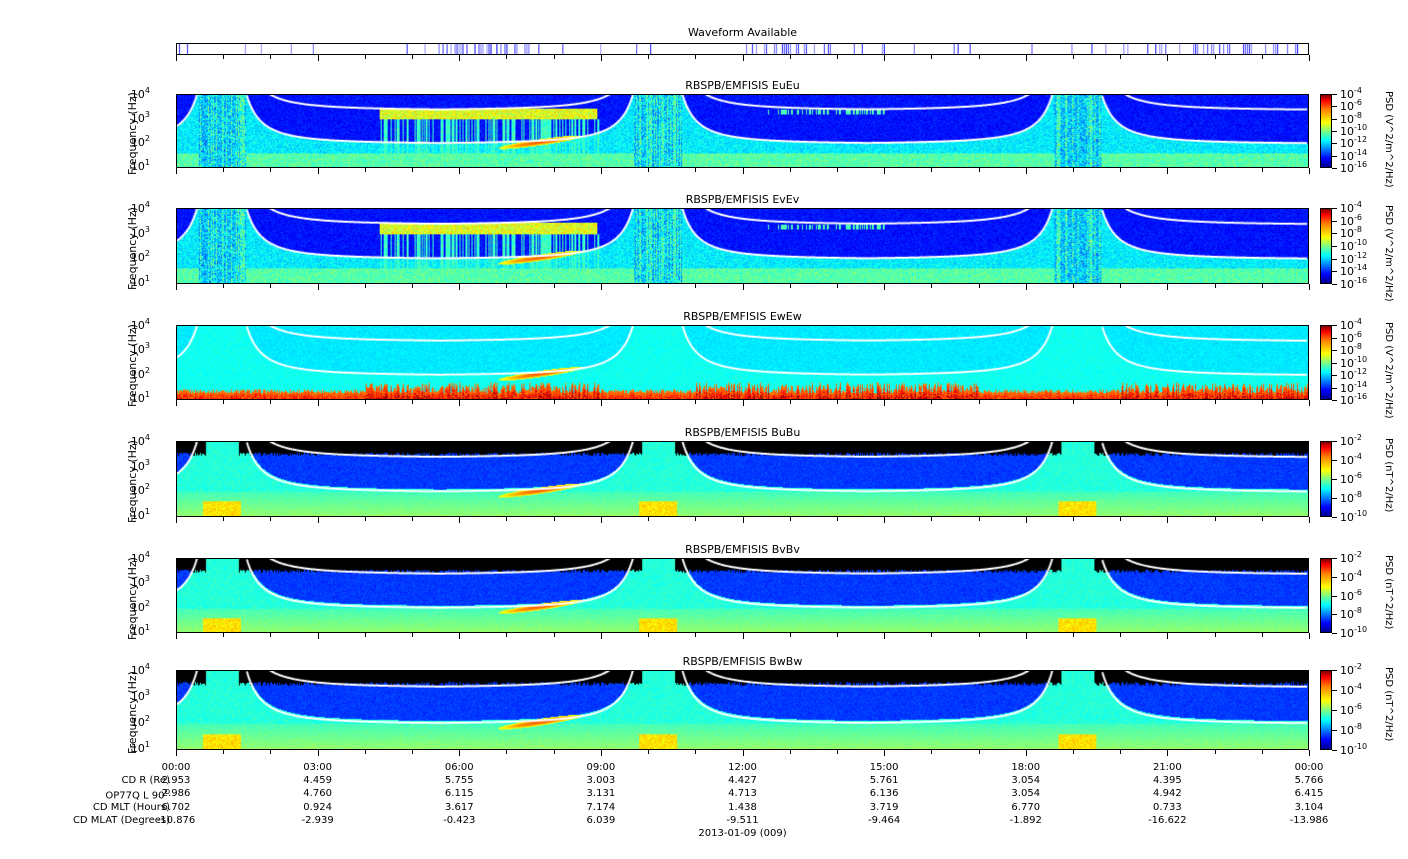  Describe the element at coordinates (1358, 90) in the screenshot. I see `tick-exponent: -4` at that location.